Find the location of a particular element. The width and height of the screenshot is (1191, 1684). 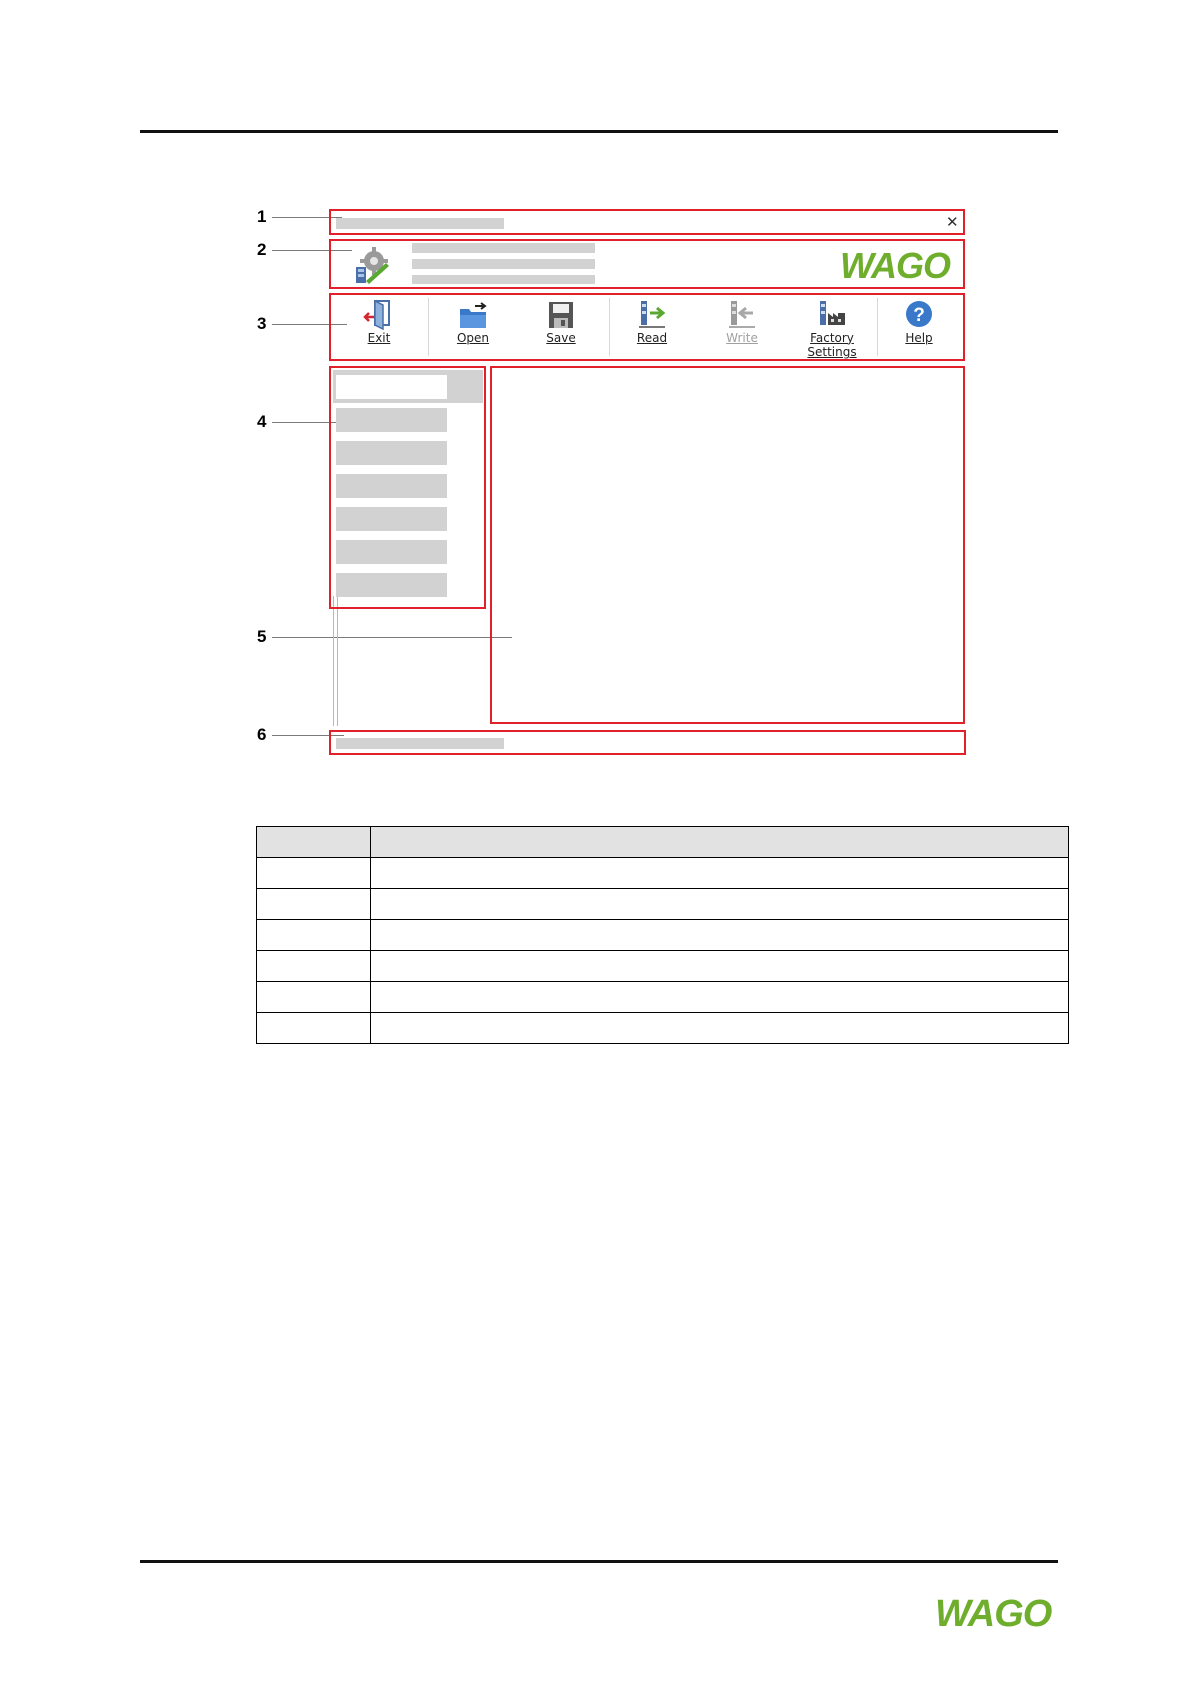

callout-2: 2 is located at coordinates (262, 249).